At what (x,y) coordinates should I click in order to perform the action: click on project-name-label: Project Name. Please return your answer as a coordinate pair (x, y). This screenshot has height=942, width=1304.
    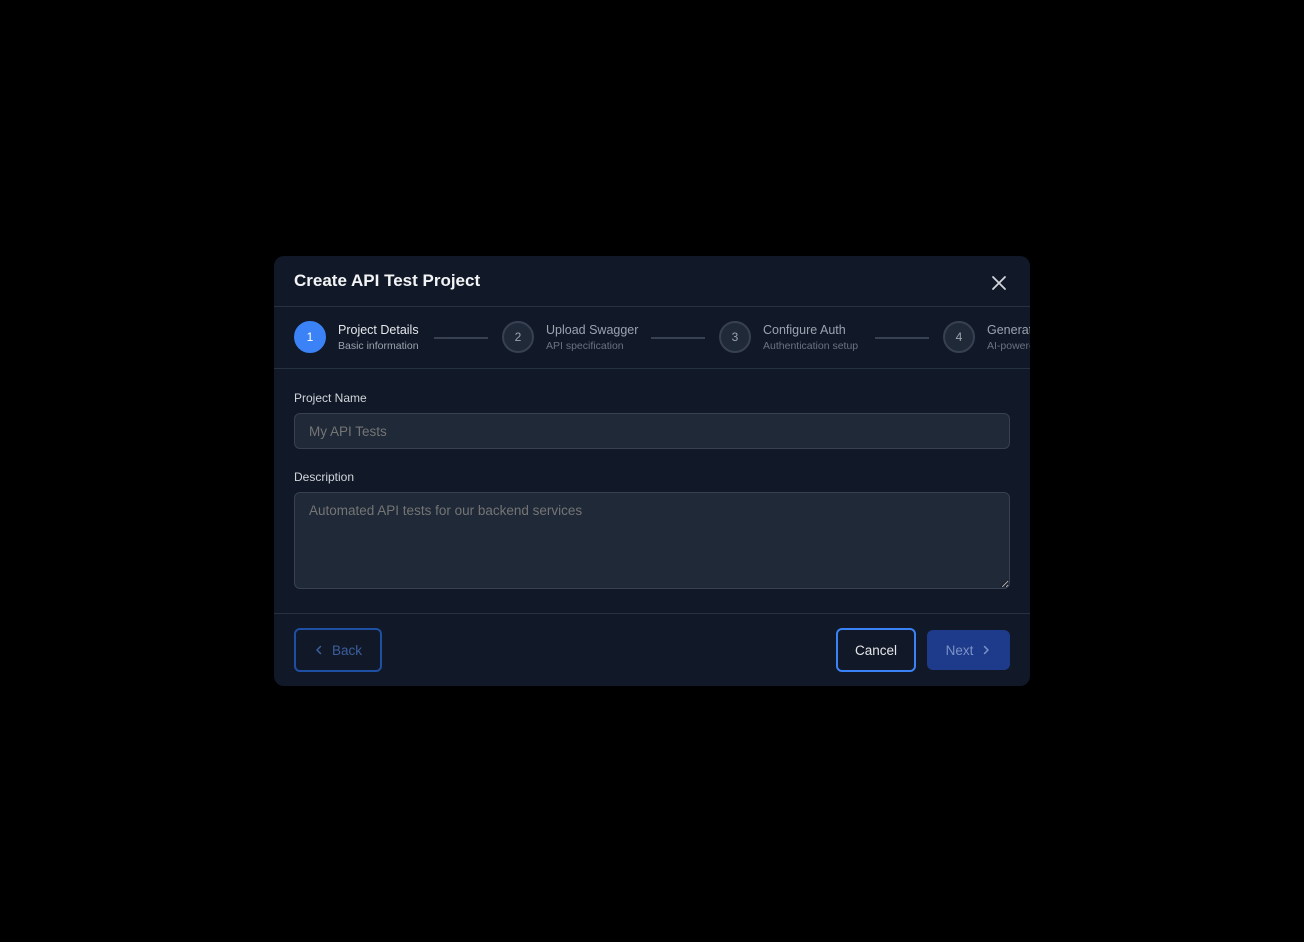
    Looking at the image, I should click on (330, 398).